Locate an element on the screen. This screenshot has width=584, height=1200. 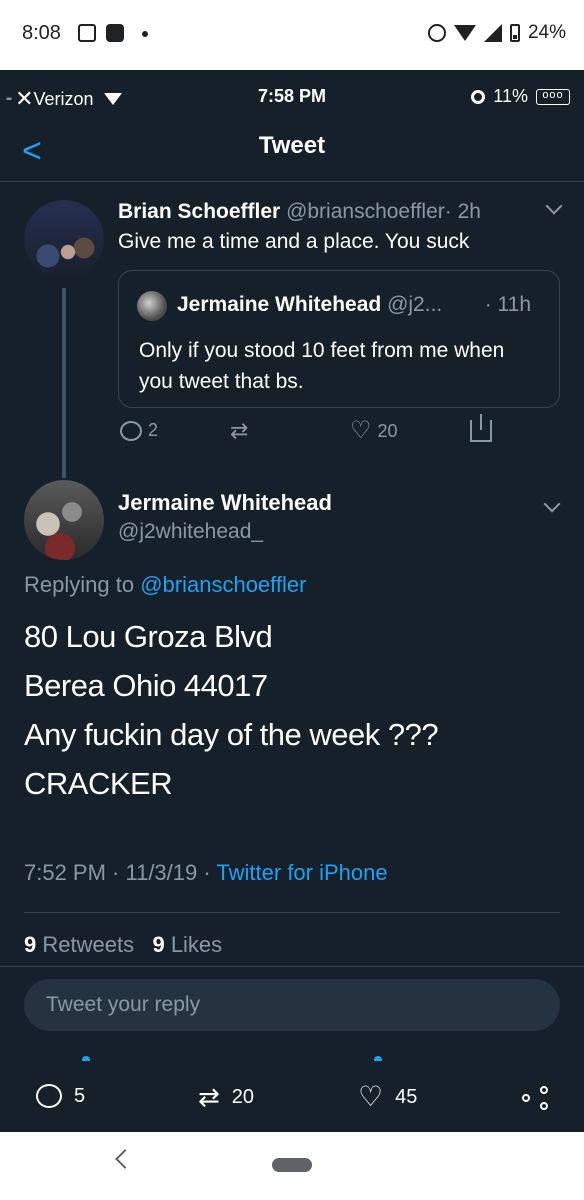
like-button: ♡ 45 is located at coordinates (388, 1096).